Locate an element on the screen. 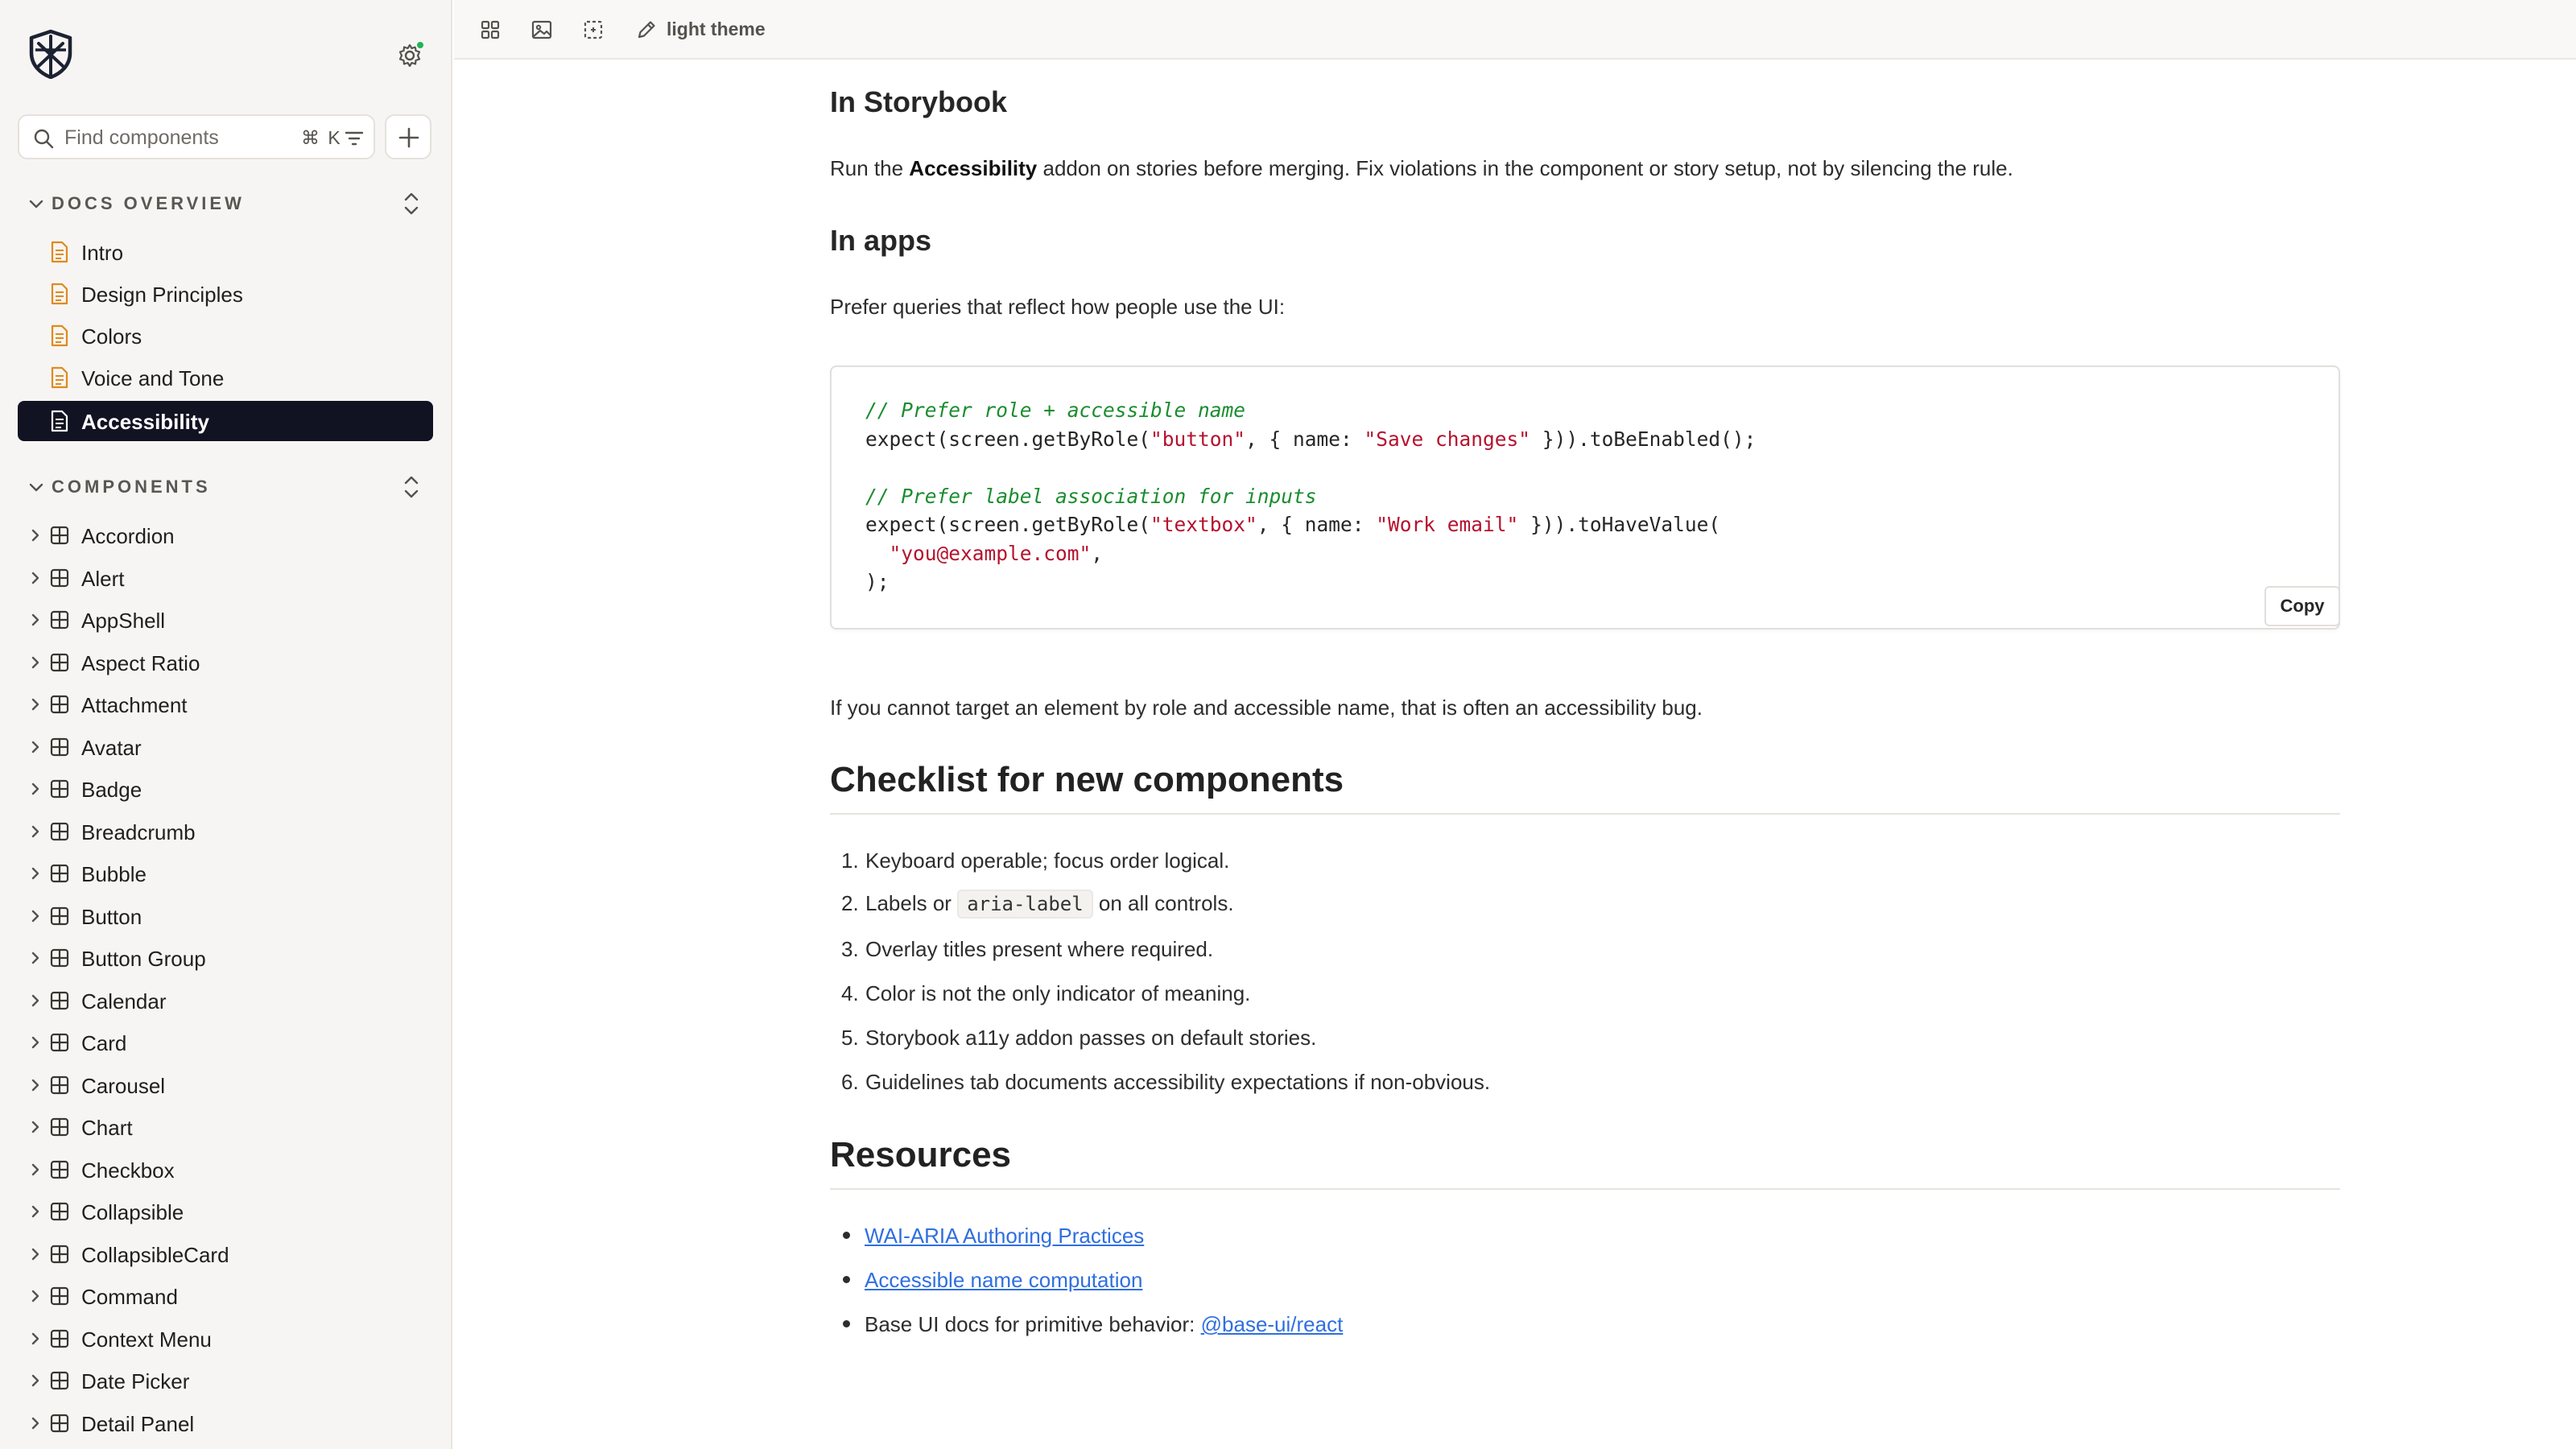 Image resolution: width=2576 pixels, height=1449 pixels. image-icon is located at coordinates (542, 30).